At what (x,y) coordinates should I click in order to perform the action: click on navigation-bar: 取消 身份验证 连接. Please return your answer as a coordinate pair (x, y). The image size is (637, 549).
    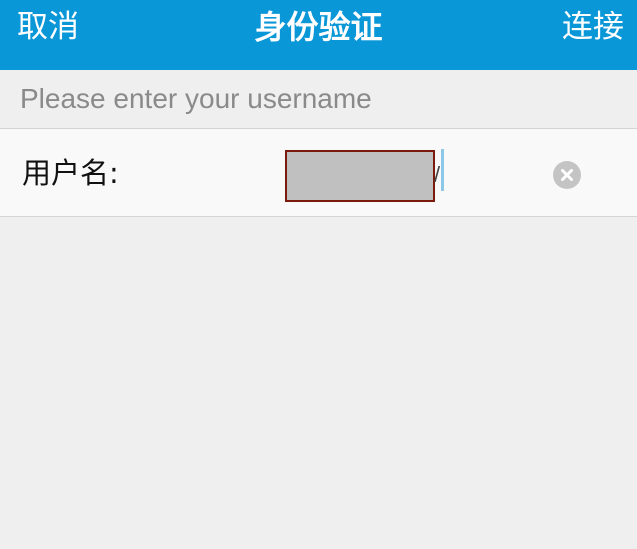
    Looking at the image, I should click on (318, 35).